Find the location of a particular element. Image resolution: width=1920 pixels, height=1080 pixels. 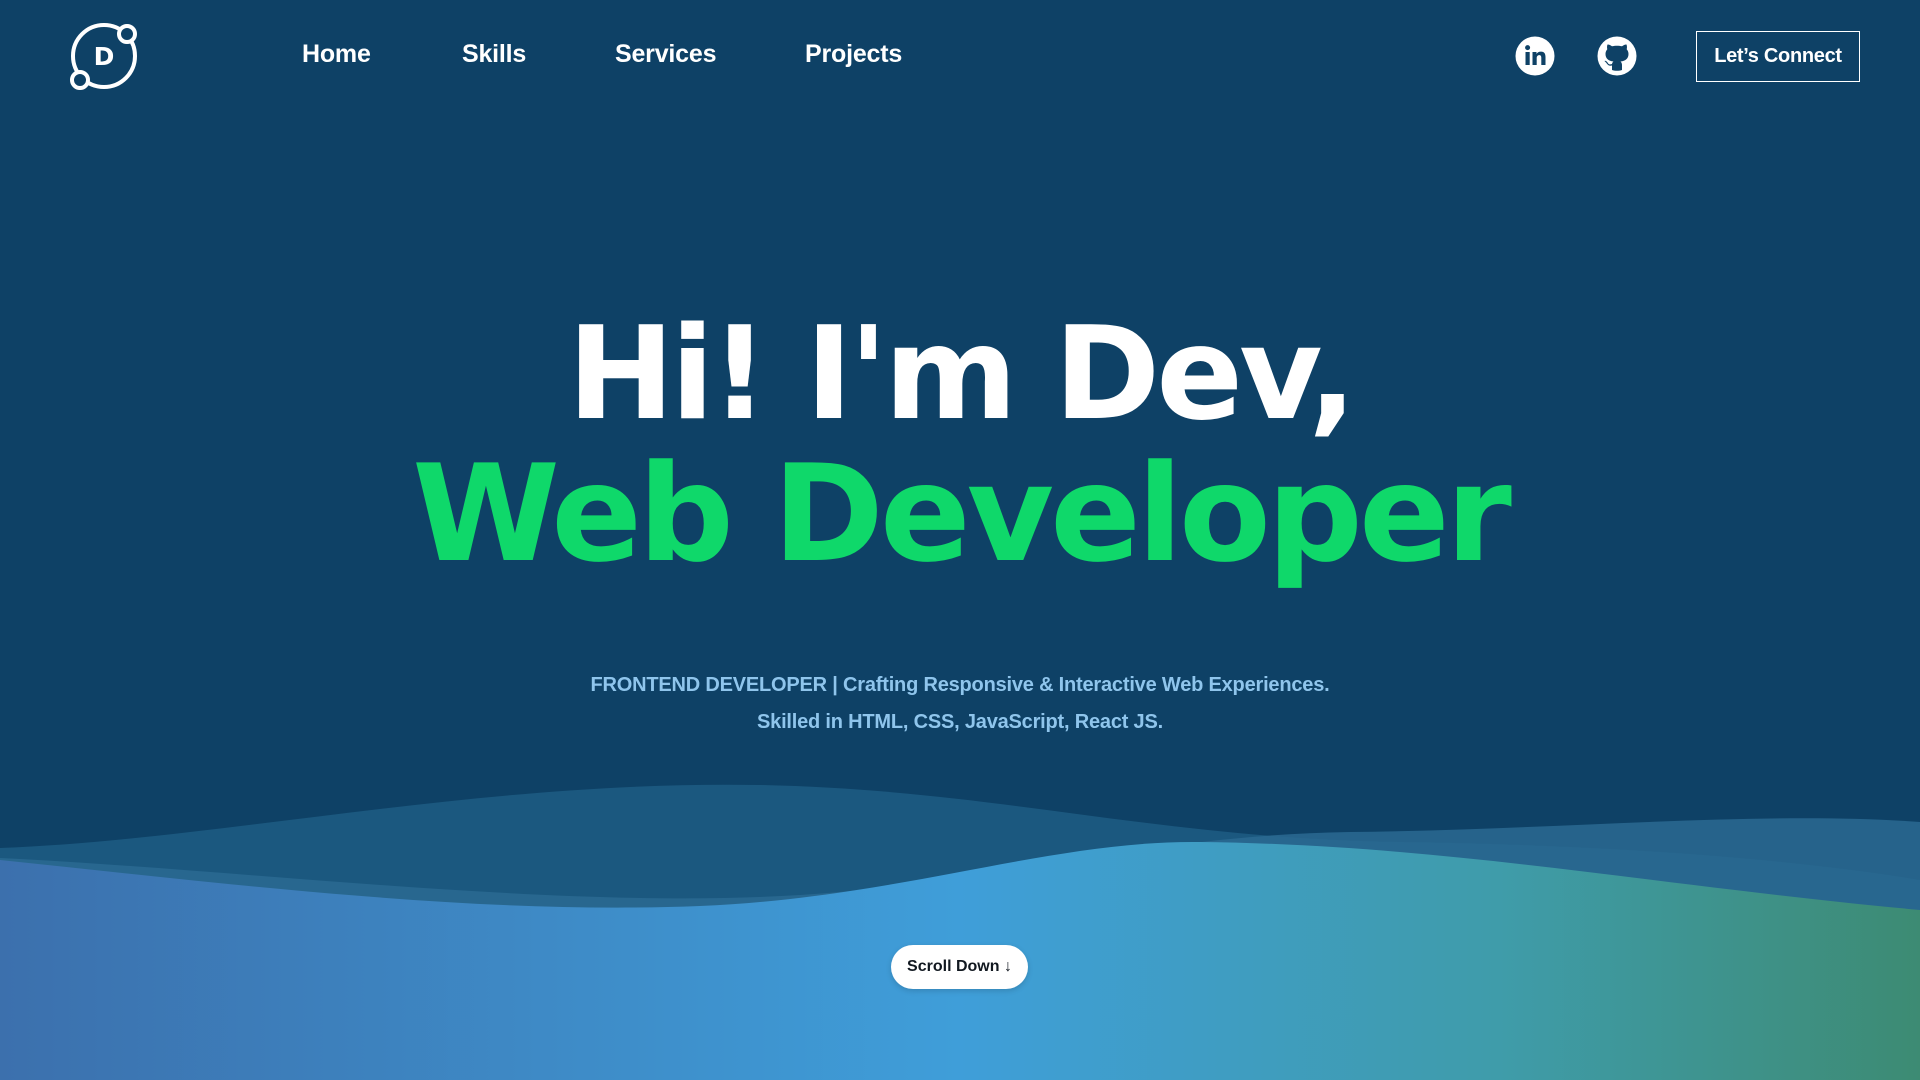

github-icon is located at coordinates (1617, 56).